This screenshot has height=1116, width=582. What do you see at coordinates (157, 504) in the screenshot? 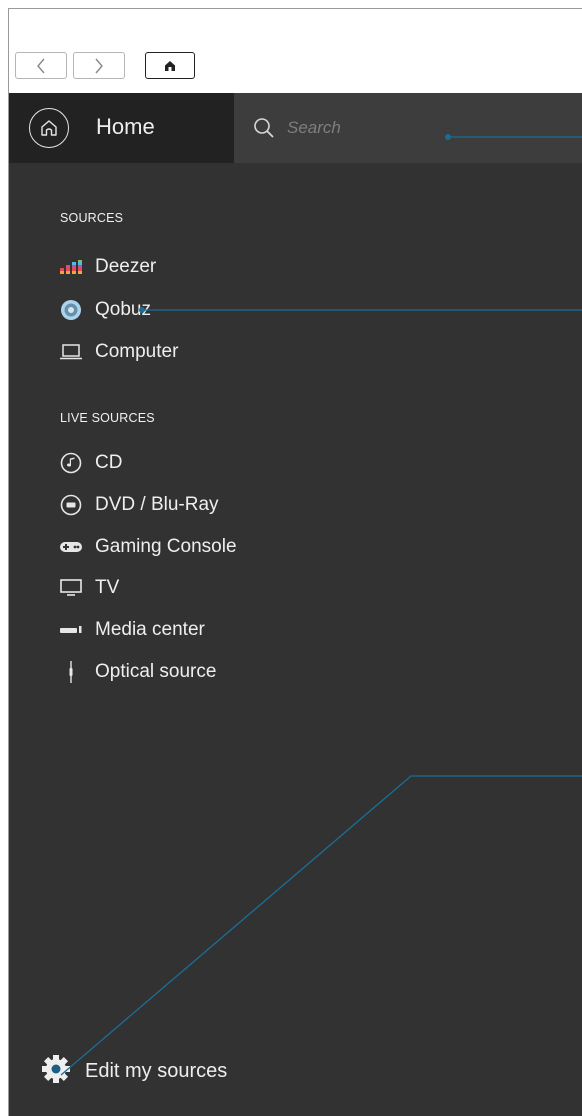
I see `live-source-label: DVD / Blu-Ray` at bounding box center [157, 504].